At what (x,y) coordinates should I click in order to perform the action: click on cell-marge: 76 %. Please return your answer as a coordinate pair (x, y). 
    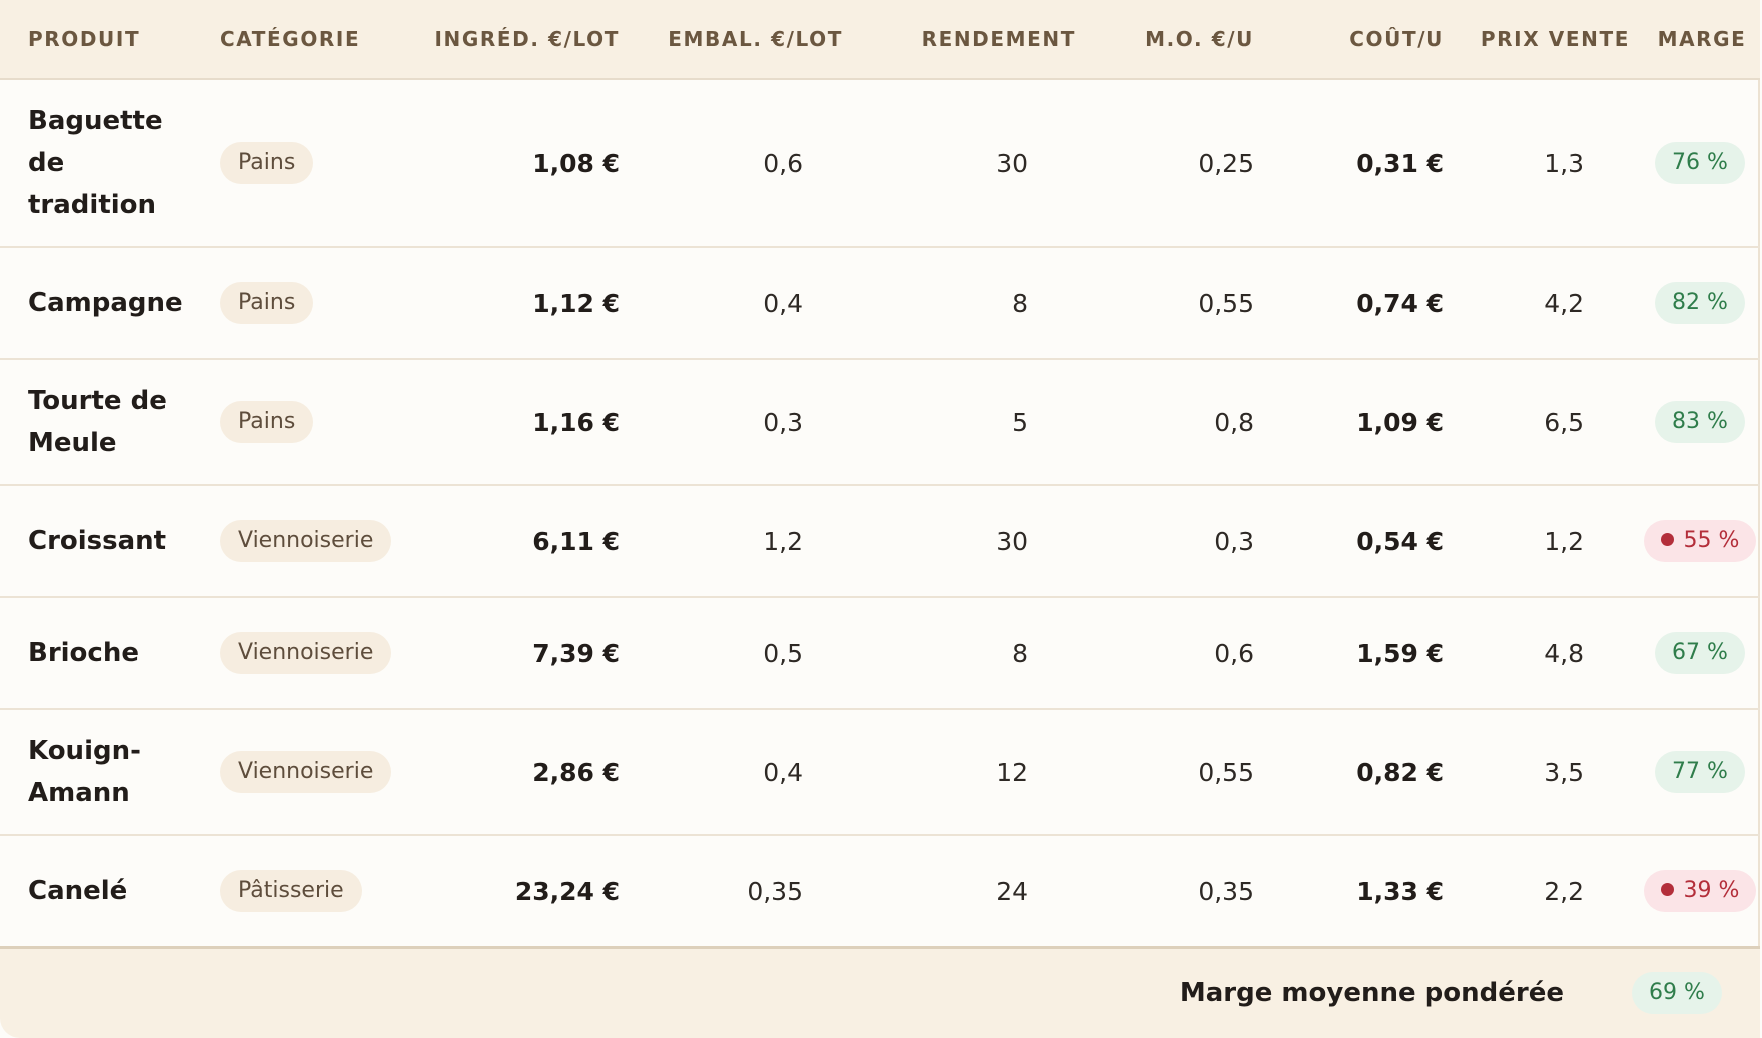
    Looking at the image, I should click on (1700, 163).